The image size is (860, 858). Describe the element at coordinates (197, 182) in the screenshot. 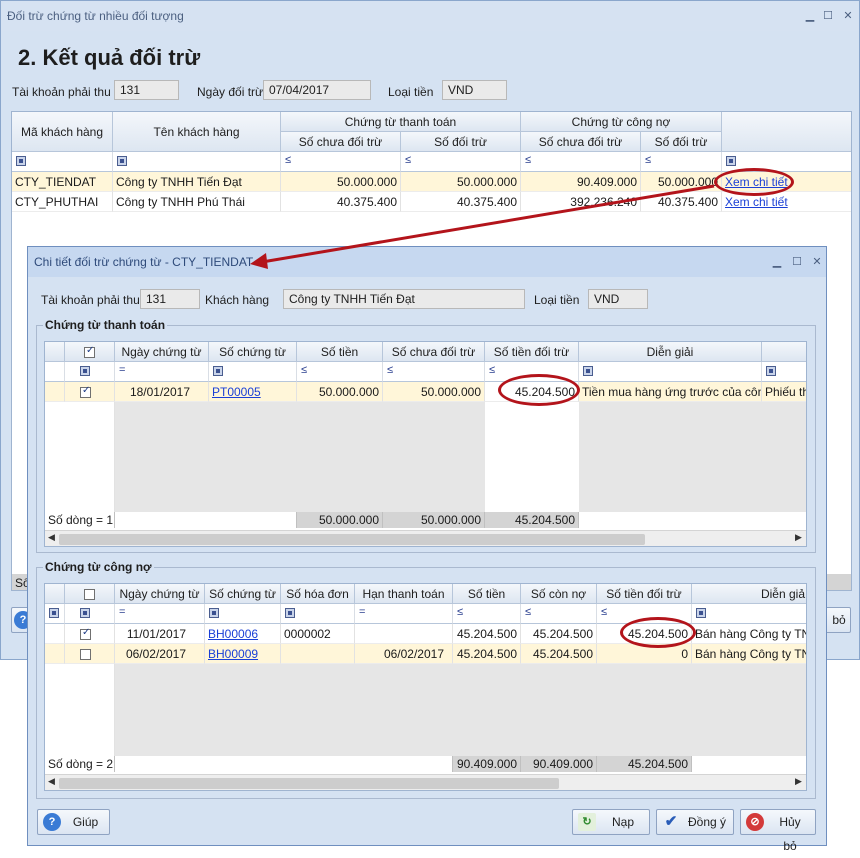

I see `table-cell: Công ty TNHH Tiến Đạt` at that location.